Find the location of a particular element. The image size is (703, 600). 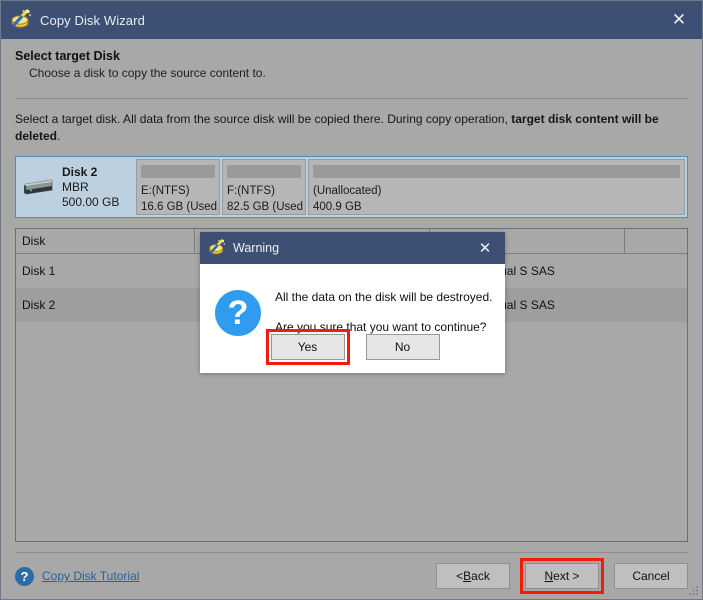

warning-dialog-title: Warning is located at coordinates (256, 248).